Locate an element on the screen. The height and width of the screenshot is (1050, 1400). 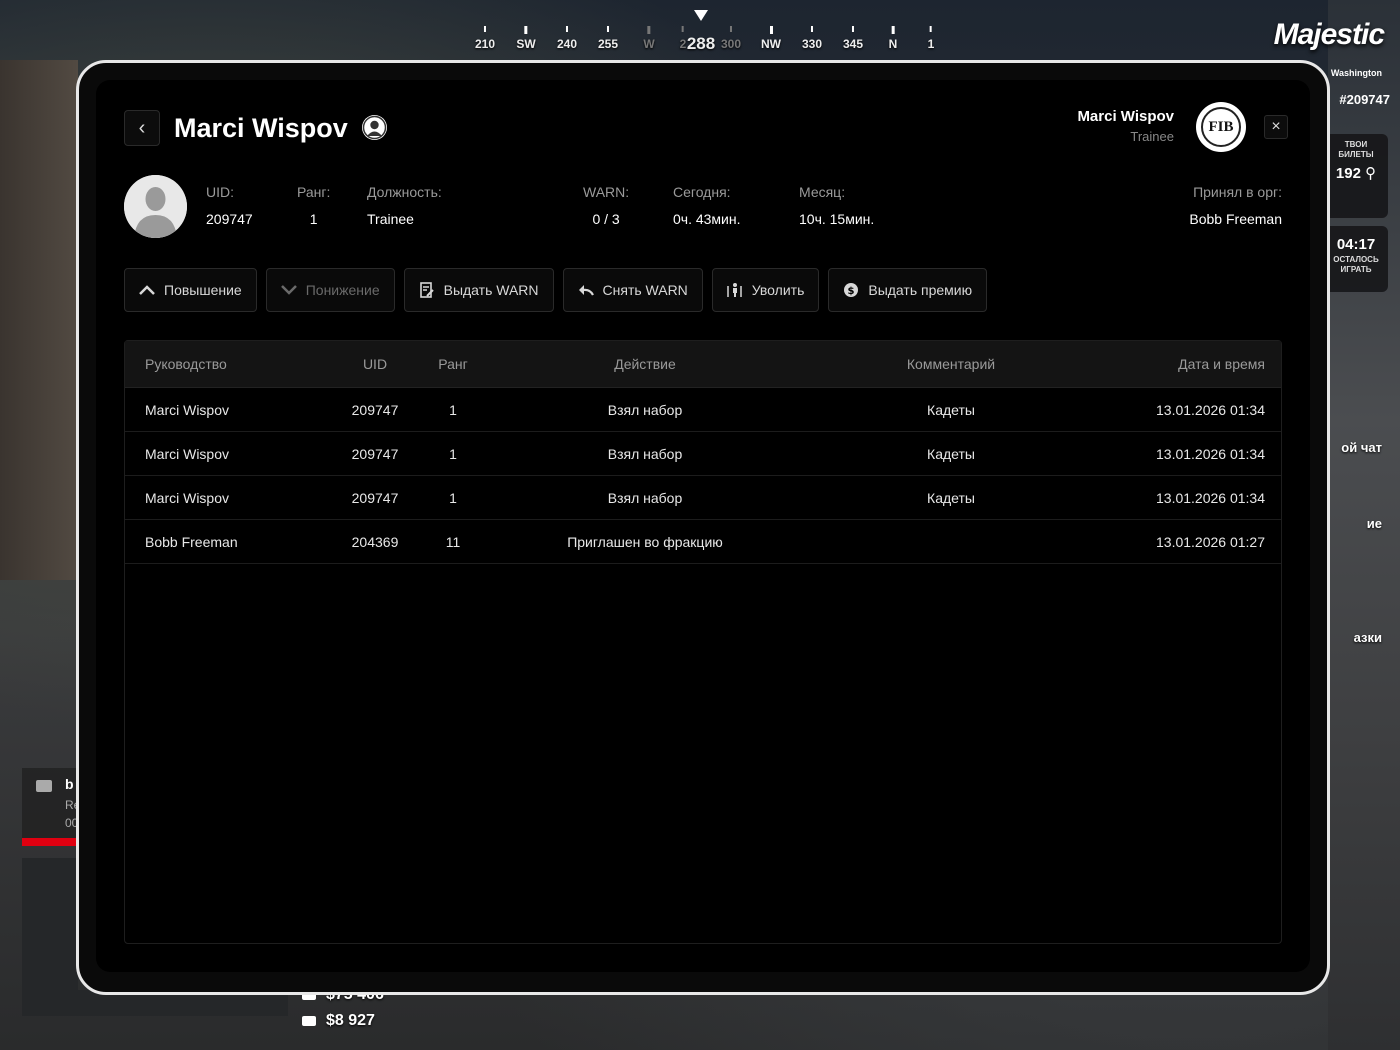
compass-tick: 210 is located at coordinates (485, 38).